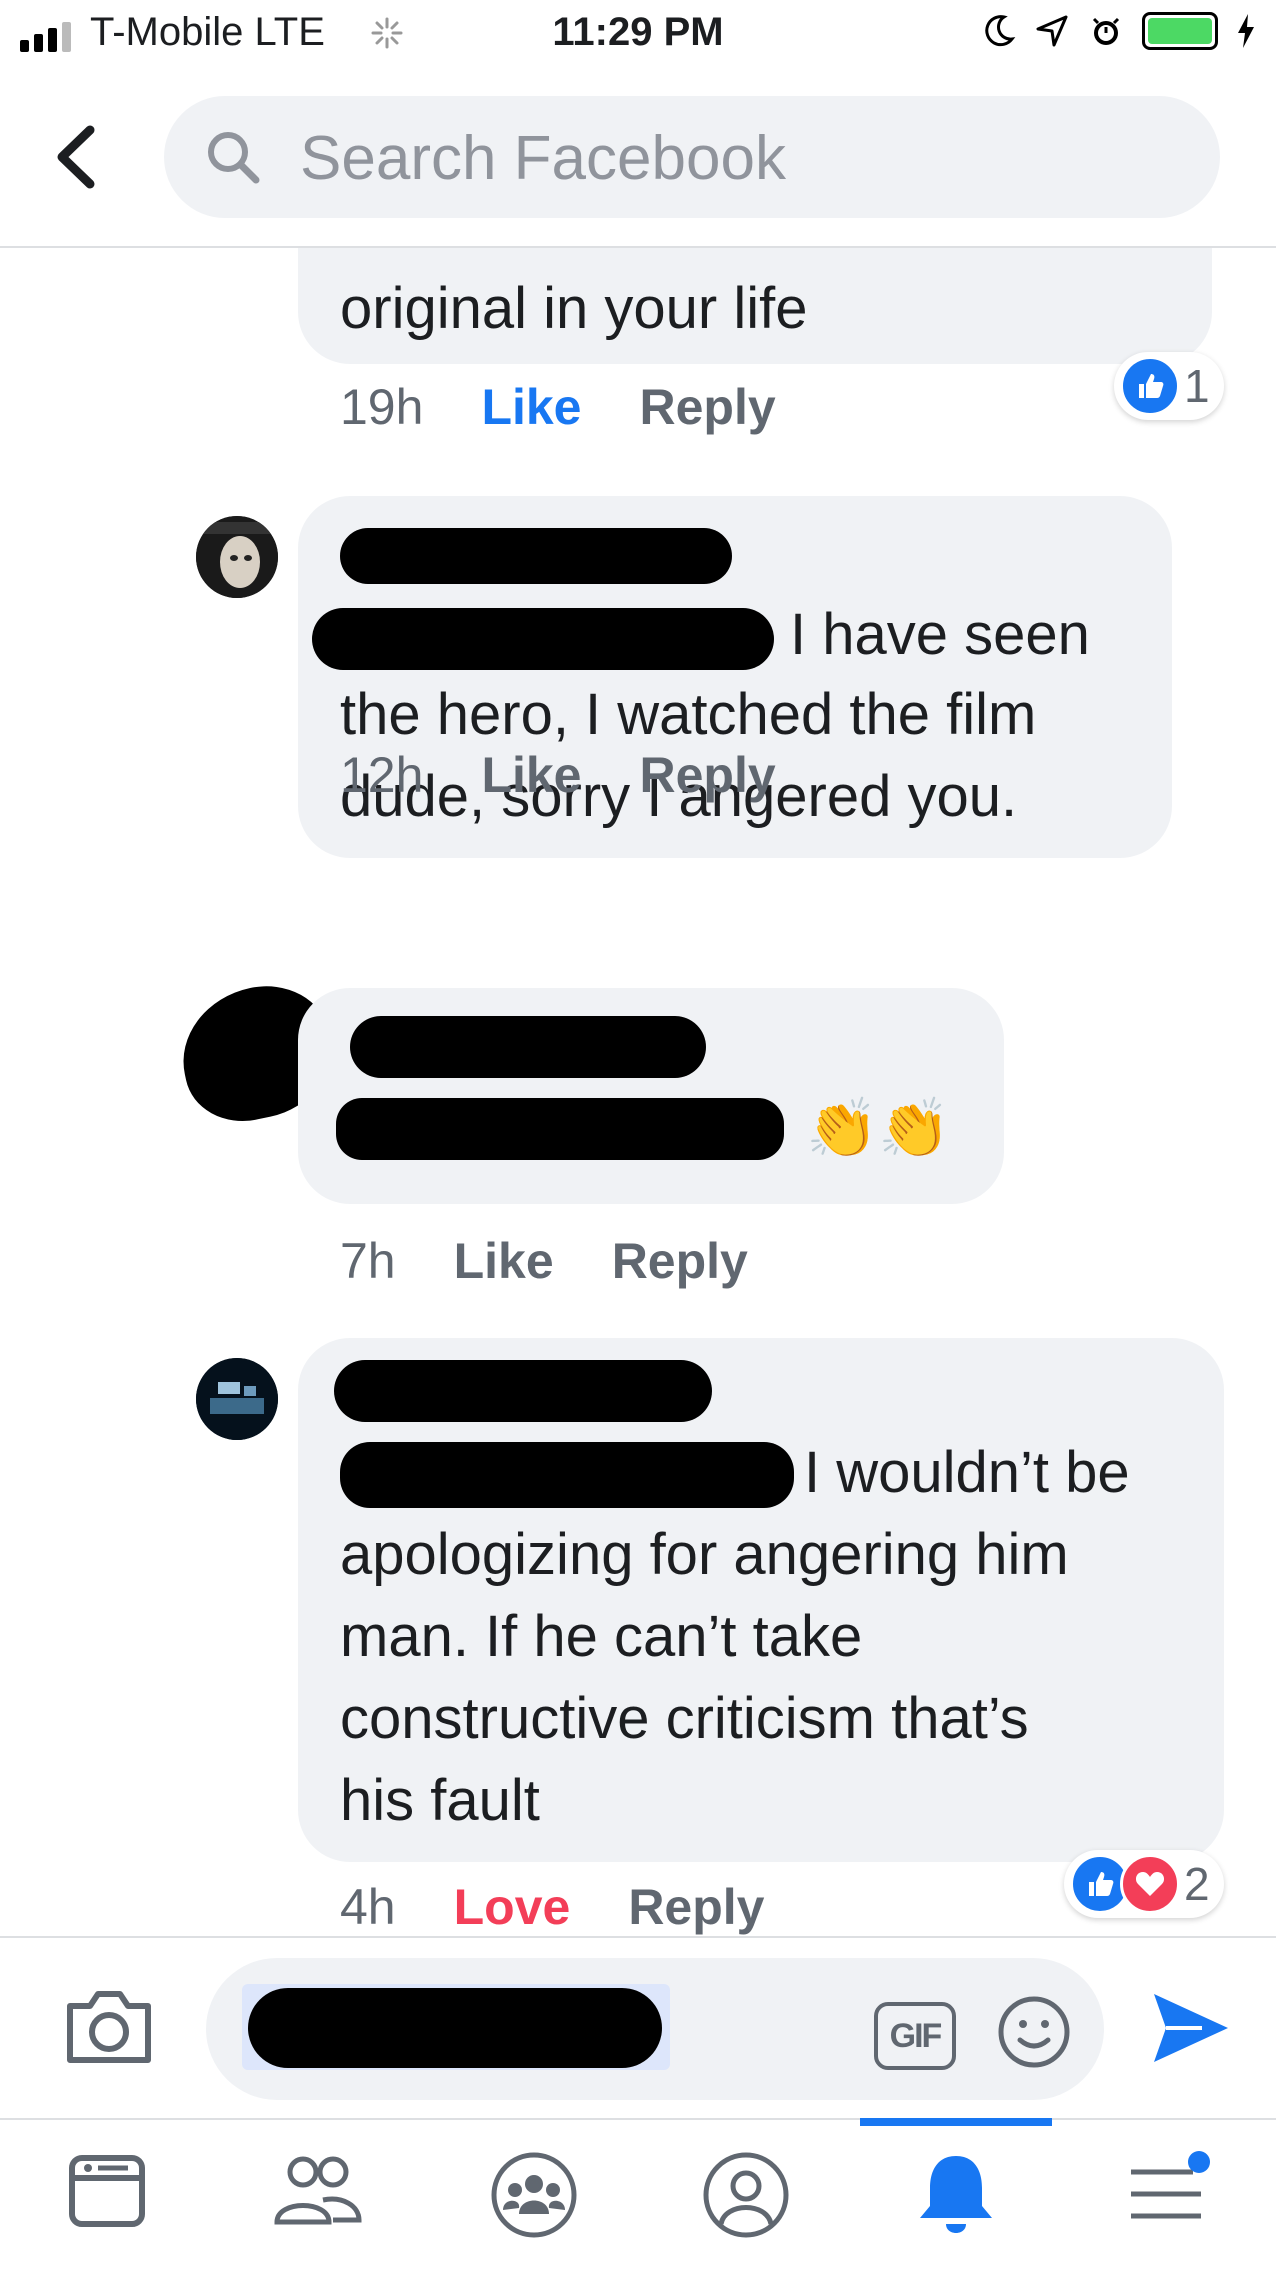  I want to click on comment-composer: GIF, so click(638, 2028).